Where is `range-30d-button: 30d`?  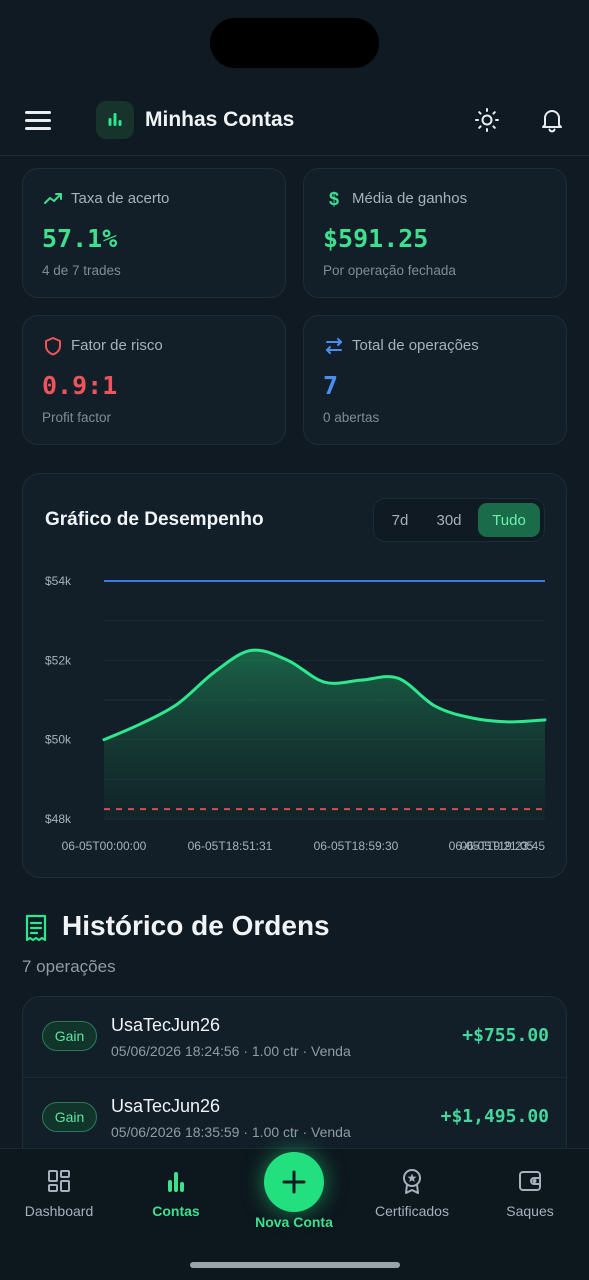 range-30d-button: 30d is located at coordinates (449, 520).